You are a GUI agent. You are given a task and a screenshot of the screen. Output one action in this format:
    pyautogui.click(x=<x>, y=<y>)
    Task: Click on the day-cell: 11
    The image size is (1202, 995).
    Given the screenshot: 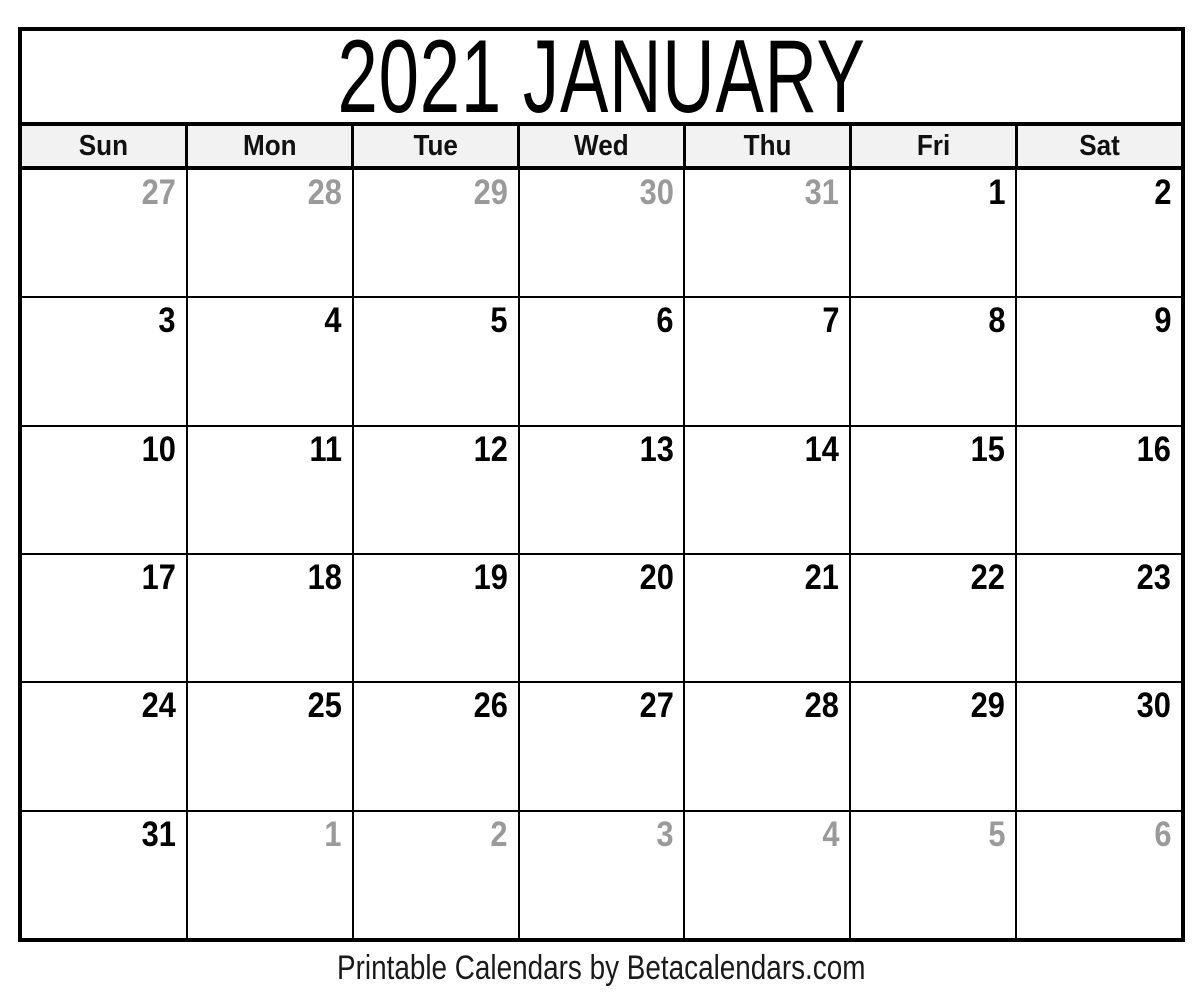 What is the action you would take?
    pyautogui.click(x=270, y=489)
    